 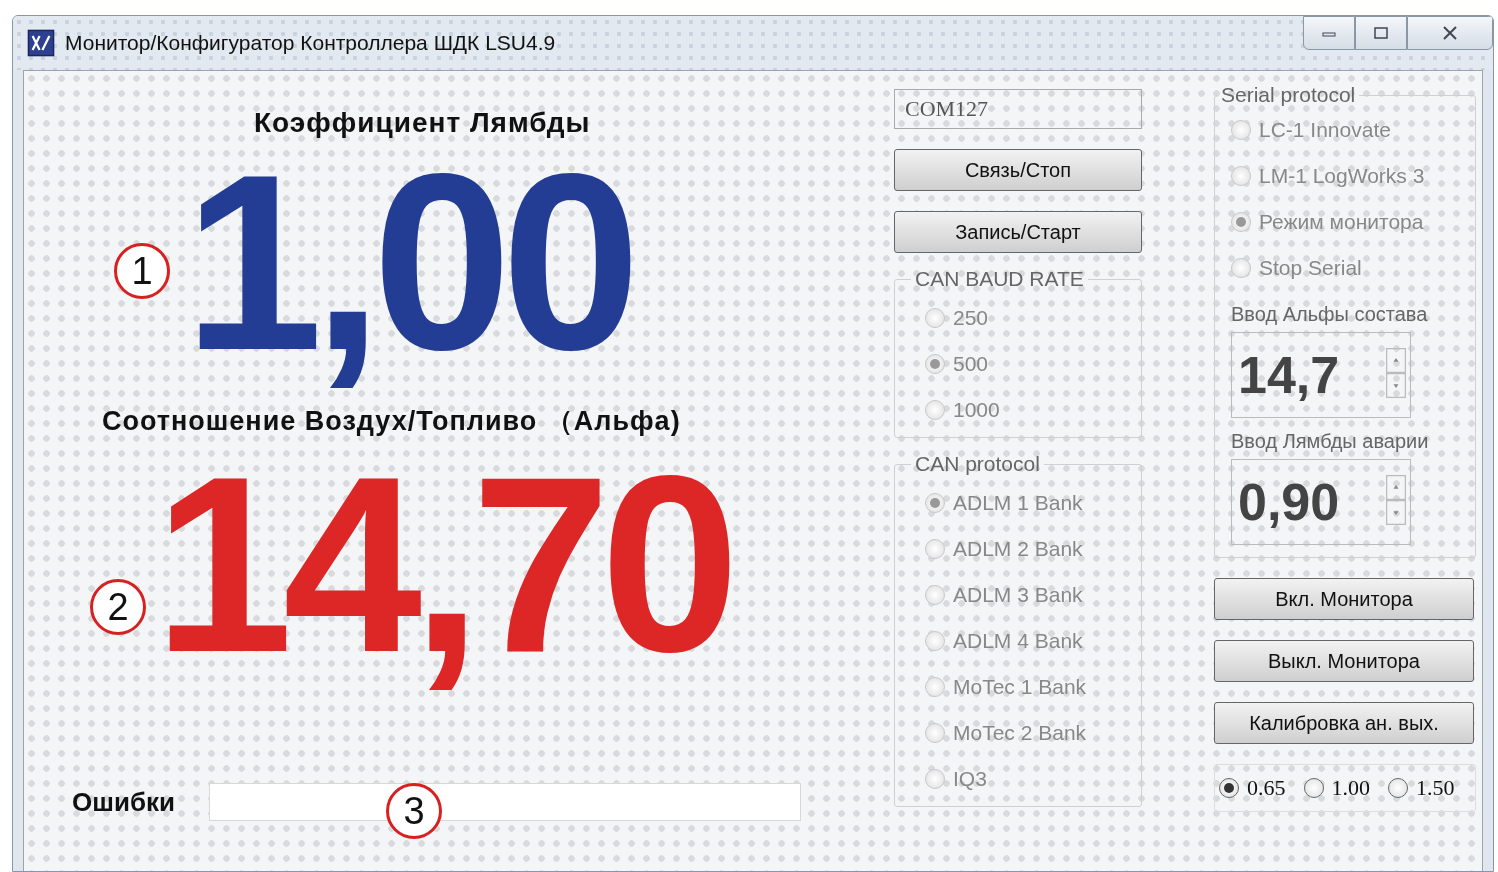 What do you see at coordinates (310, 43) in the screenshot?
I see `window-title: Монитор/Конфигуратор Контроллера ШДК LSU4.9` at bounding box center [310, 43].